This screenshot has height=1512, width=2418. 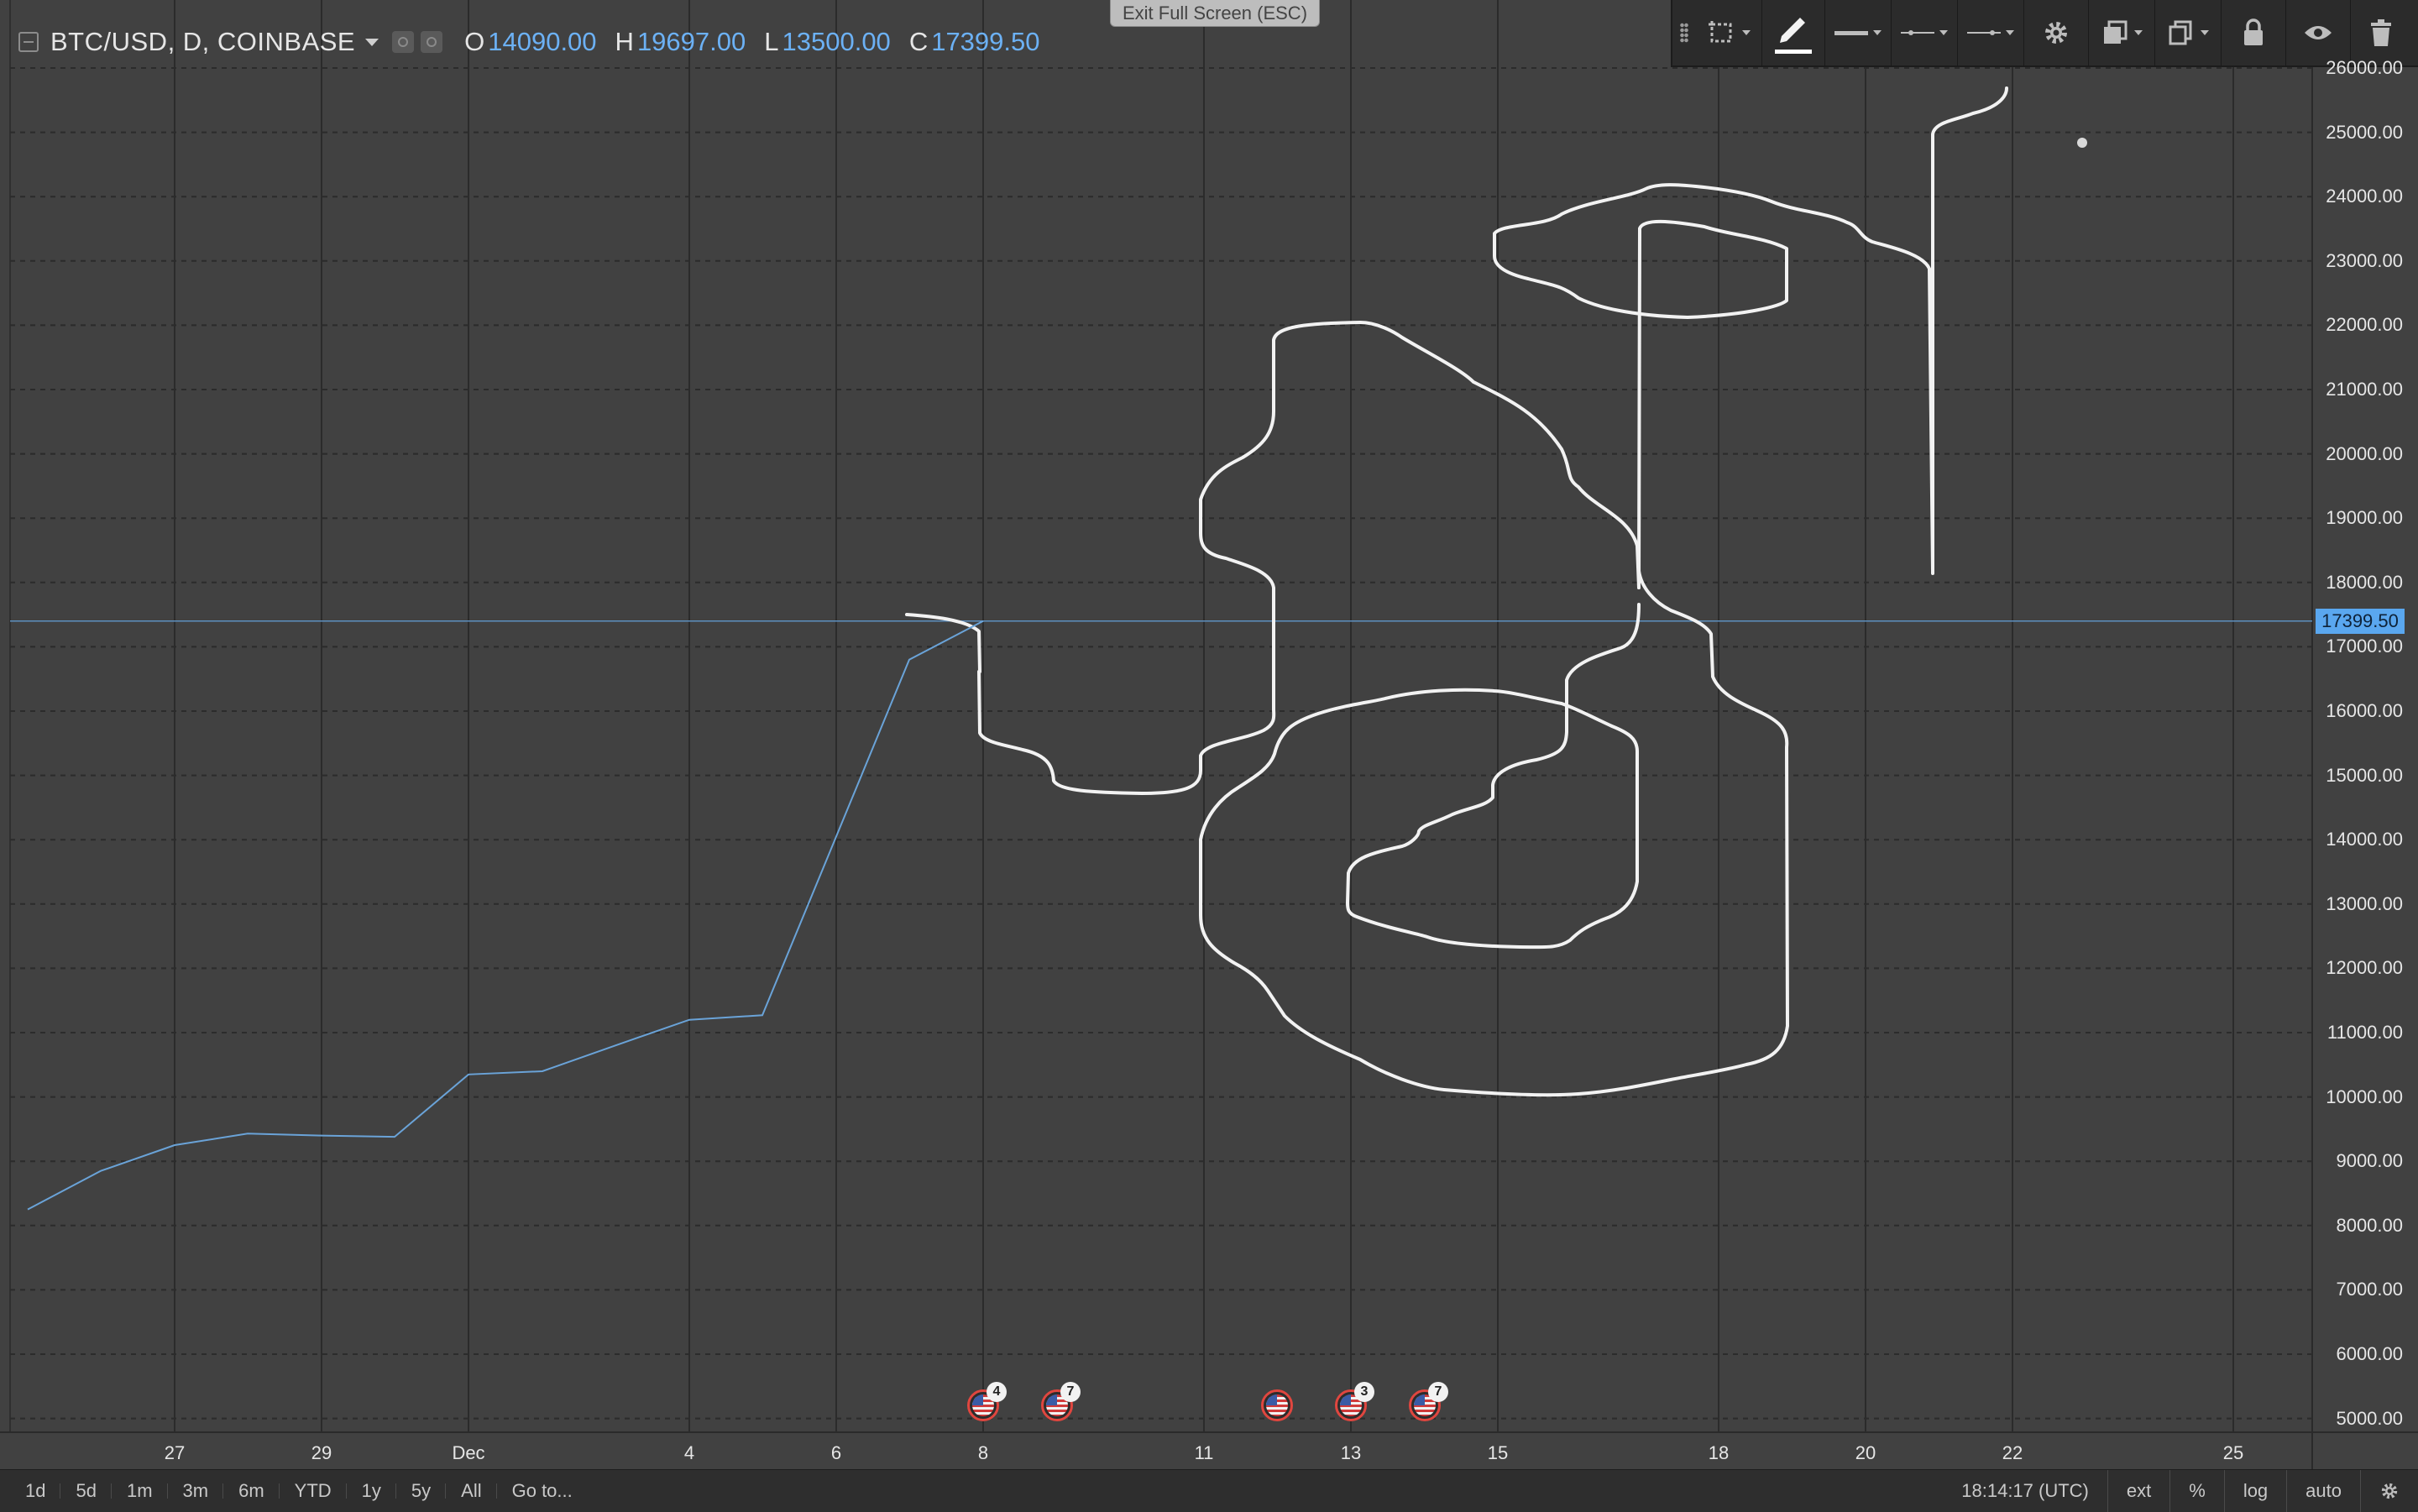 What do you see at coordinates (2381, 32) in the screenshot?
I see `trash-icon` at bounding box center [2381, 32].